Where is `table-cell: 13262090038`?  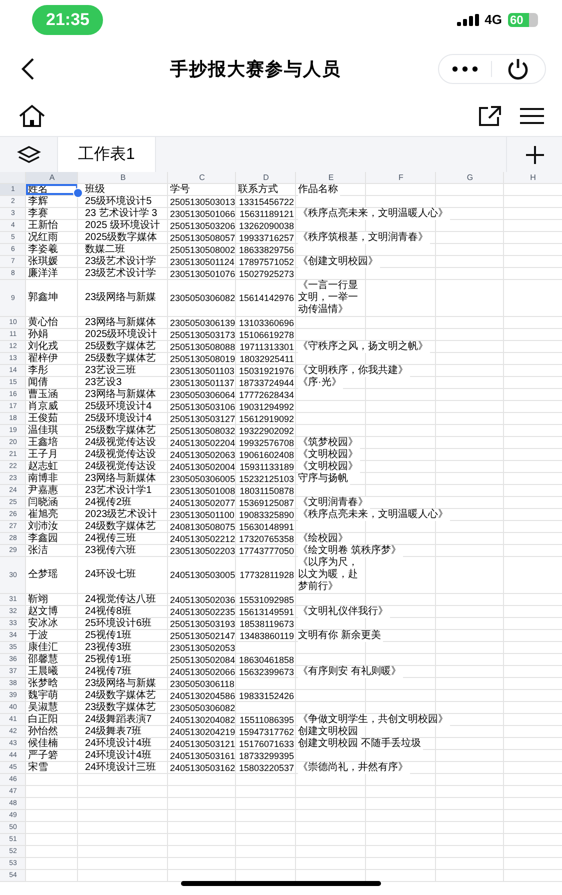
table-cell: 13262090038 is located at coordinates (266, 226).